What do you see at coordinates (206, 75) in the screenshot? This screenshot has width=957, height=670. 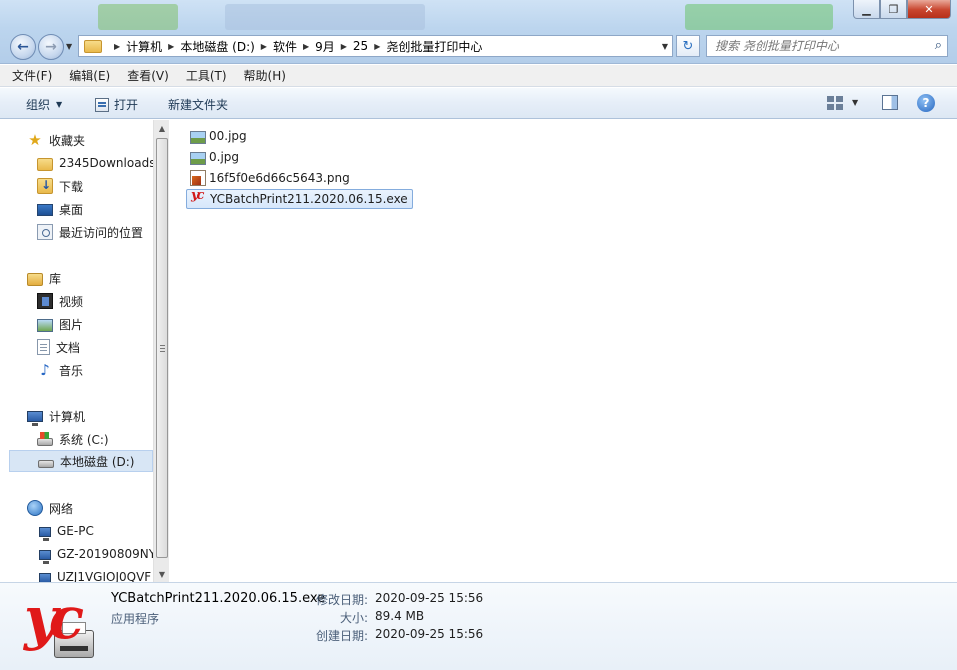 I see `menu-tools: 工具(T)` at bounding box center [206, 75].